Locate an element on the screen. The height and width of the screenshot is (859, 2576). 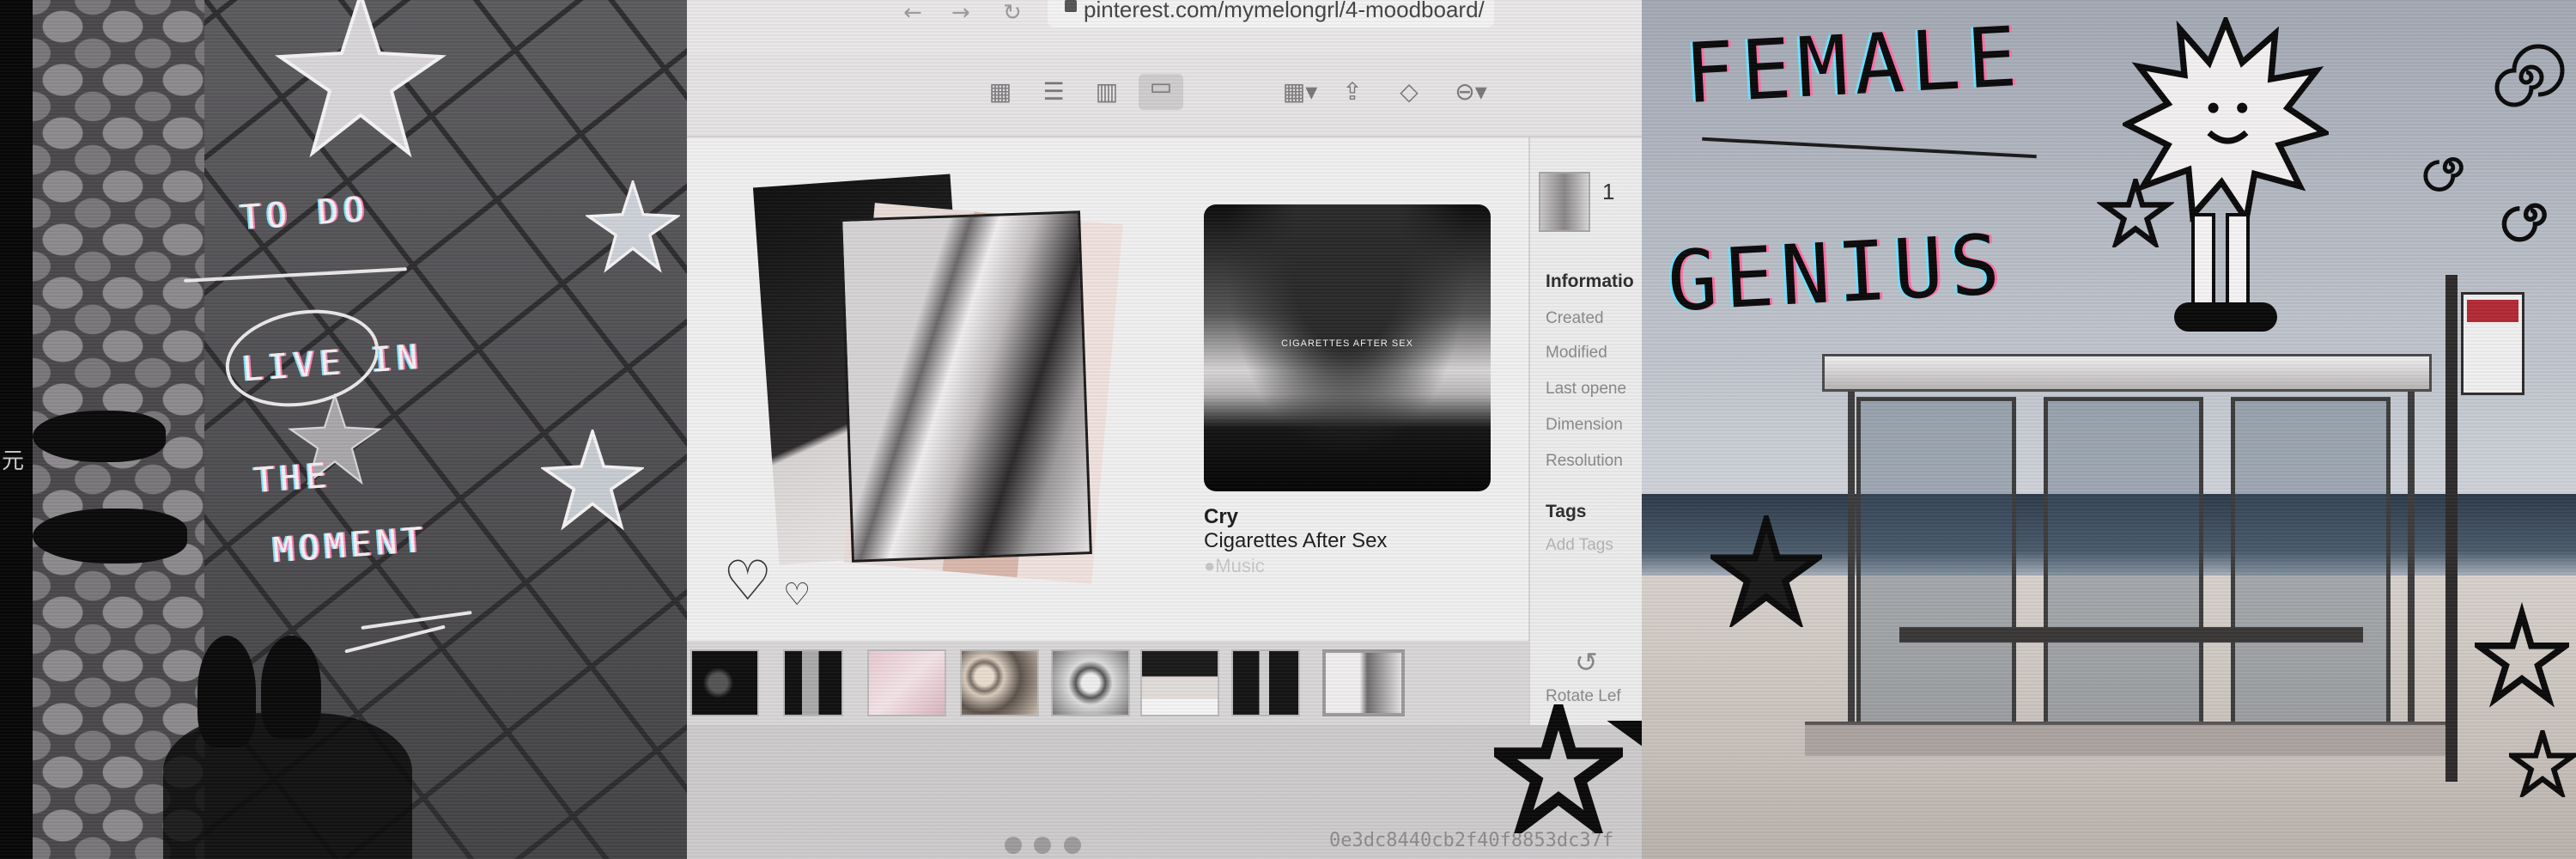
bus-shelter-roof is located at coordinates (2127, 373).